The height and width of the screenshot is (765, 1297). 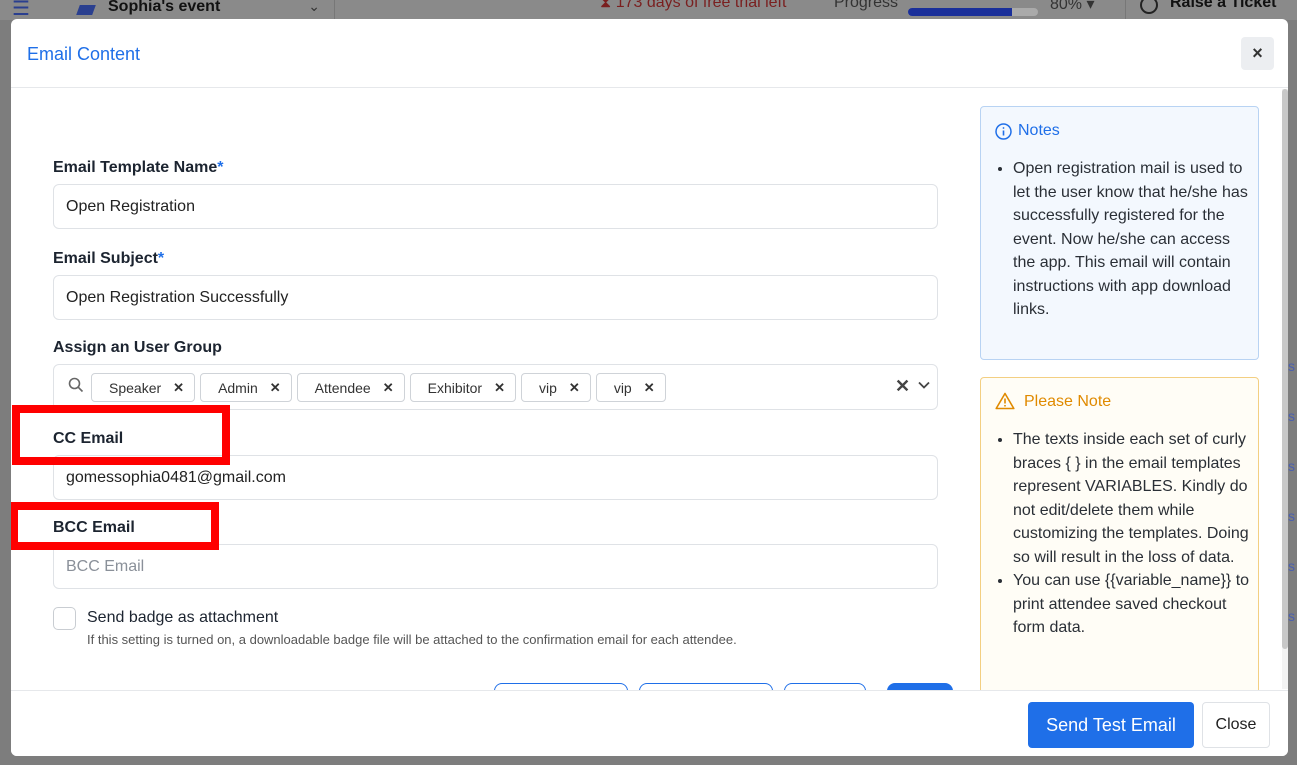 What do you see at coordinates (76, 385) in the screenshot?
I see `search-icon` at bounding box center [76, 385].